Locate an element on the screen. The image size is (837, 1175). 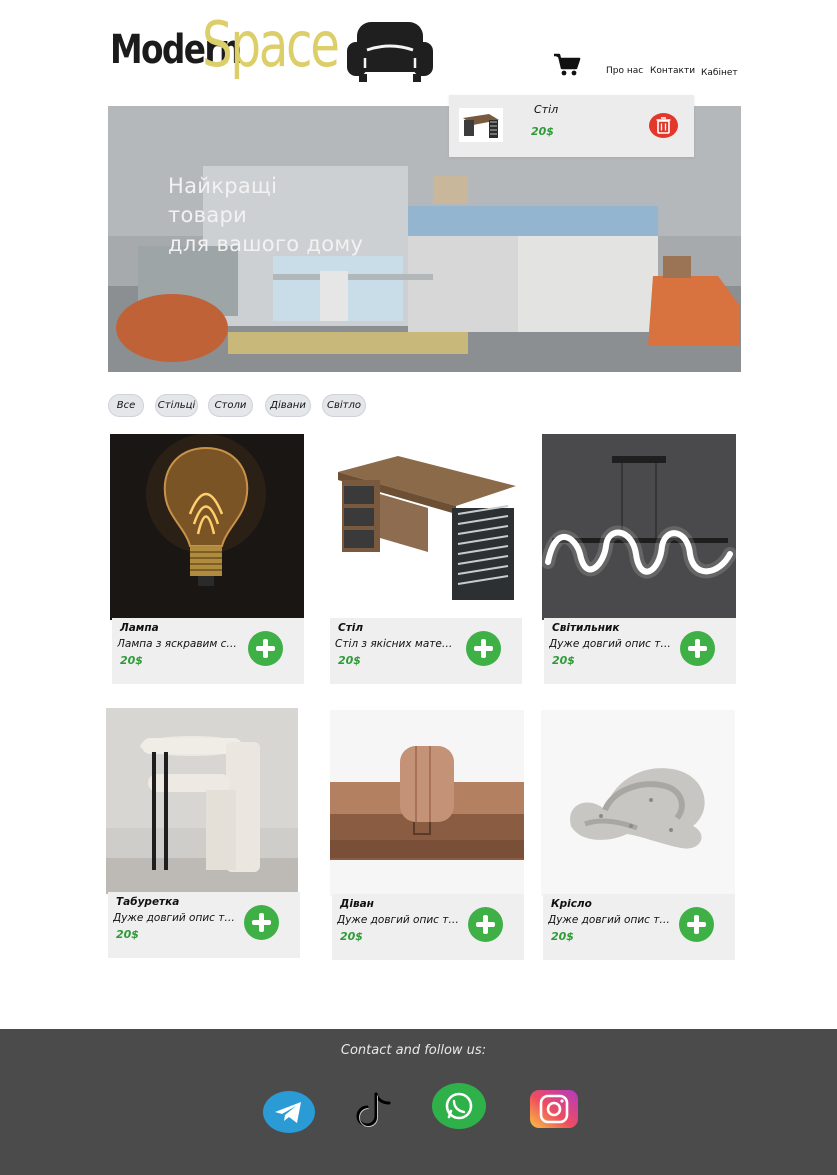
filter-chairs: Стільці is located at coordinates (176, 405).